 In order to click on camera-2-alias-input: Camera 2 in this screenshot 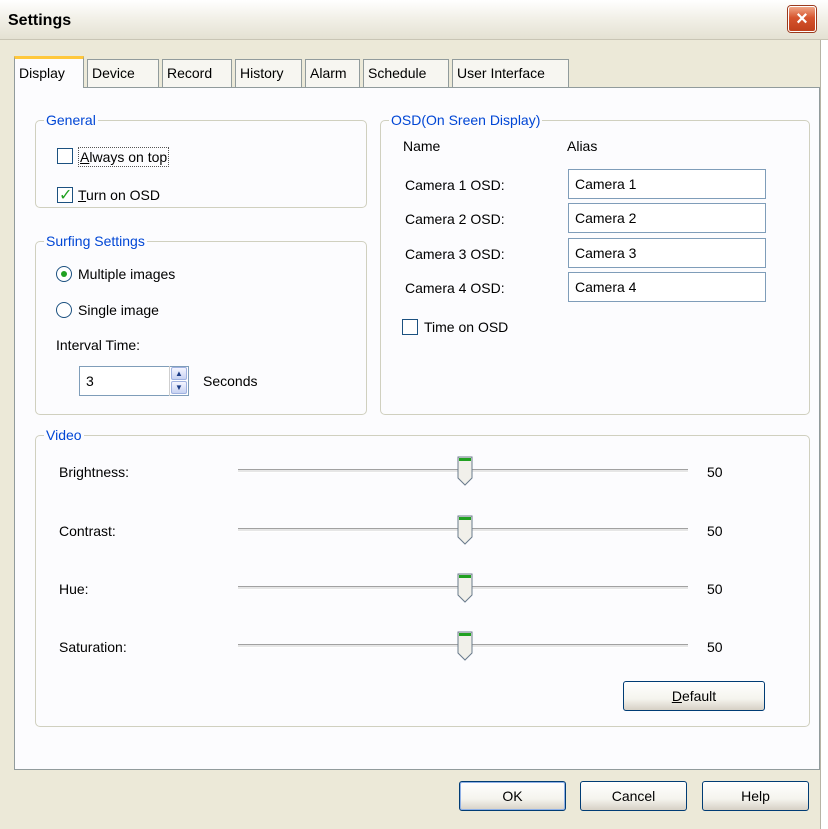, I will do `click(667, 218)`.